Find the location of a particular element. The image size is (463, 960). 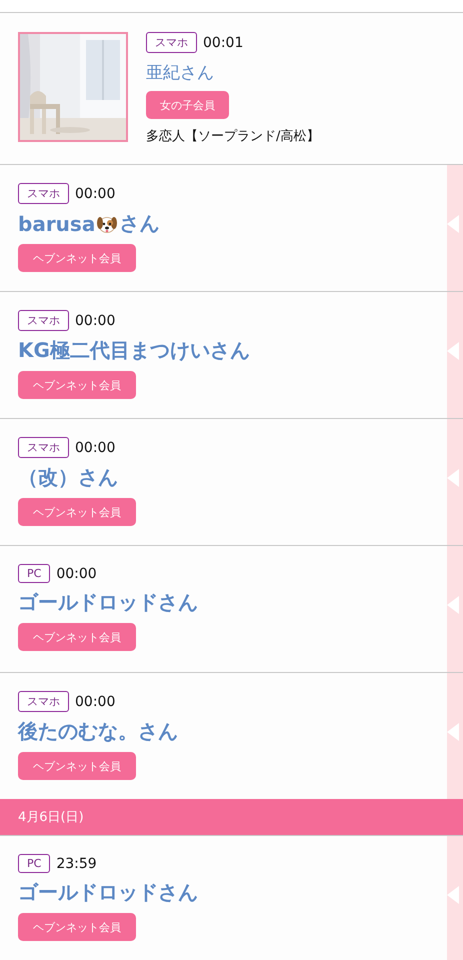

post-time: 00:01 is located at coordinates (223, 42).